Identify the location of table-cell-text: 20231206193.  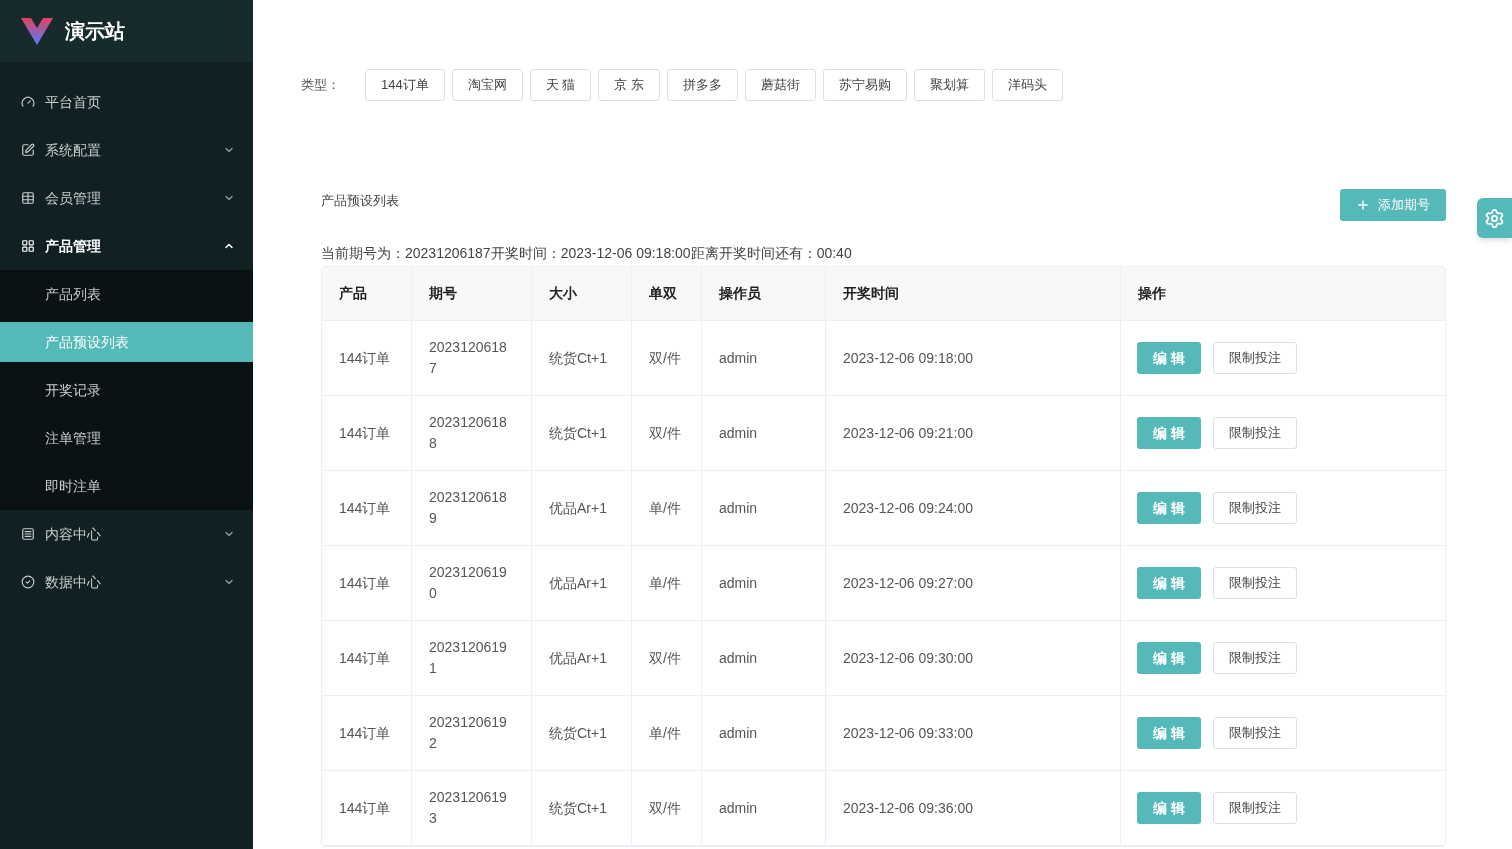
(468, 808).